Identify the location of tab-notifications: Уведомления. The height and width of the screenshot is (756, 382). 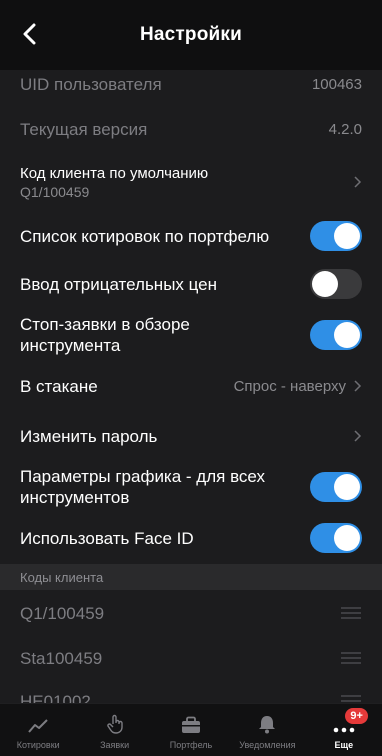
(267, 730).